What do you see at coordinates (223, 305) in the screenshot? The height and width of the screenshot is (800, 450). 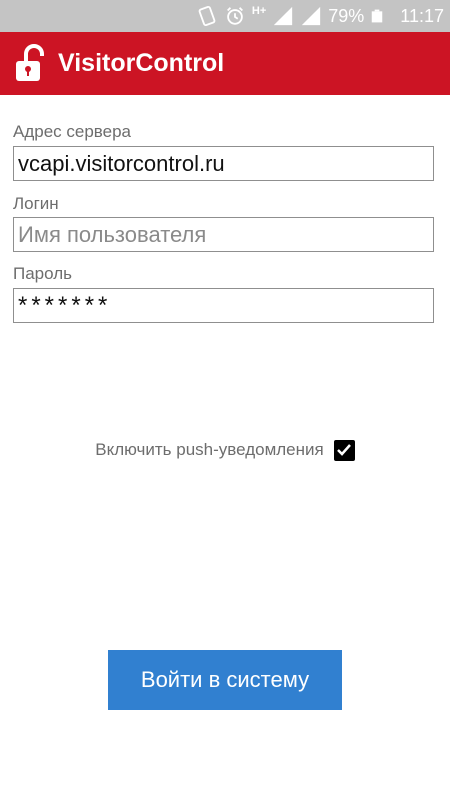 I see `password-input` at bounding box center [223, 305].